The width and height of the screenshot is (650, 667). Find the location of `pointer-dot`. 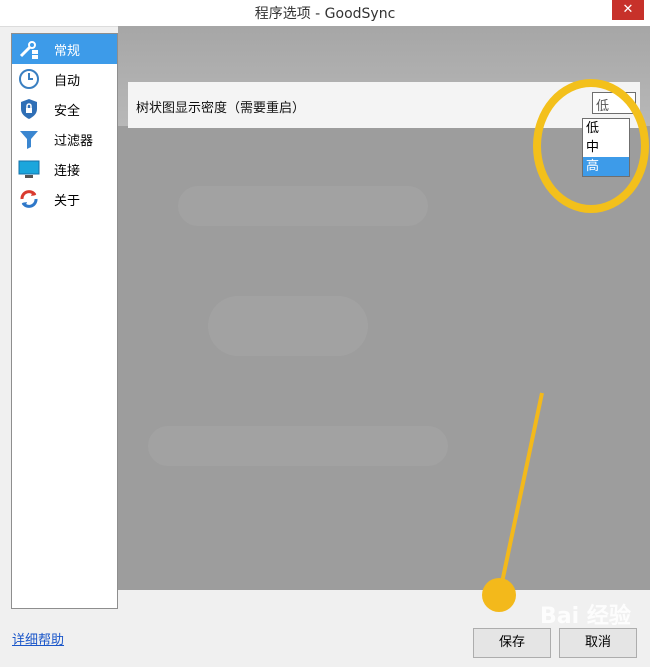

pointer-dot is located at coordinates (499, 595).